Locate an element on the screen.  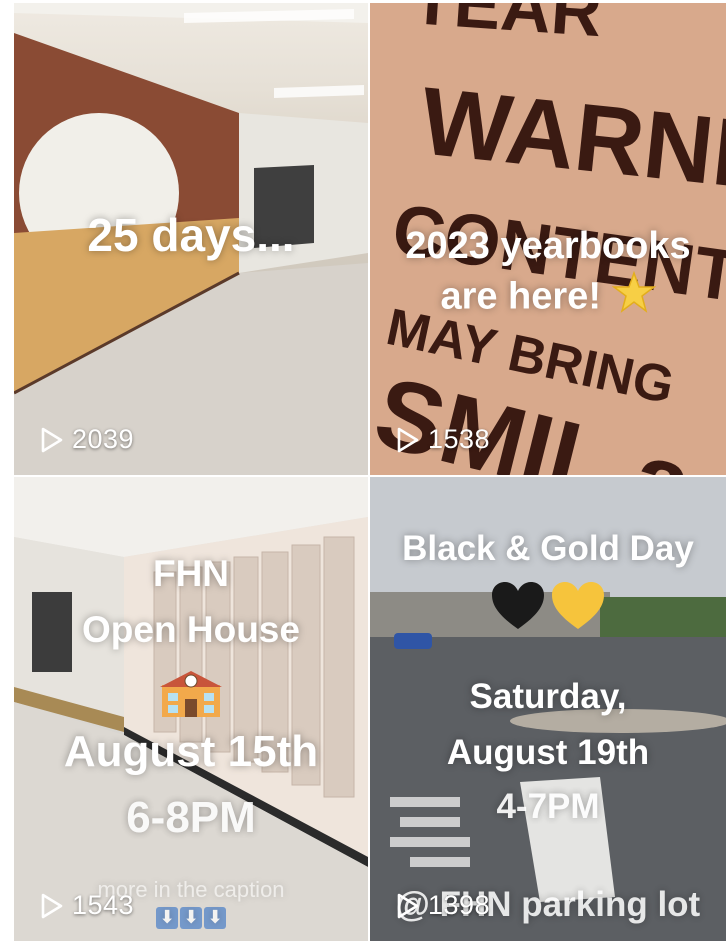
view-count: 1538 is located at coordinates (443, 439).